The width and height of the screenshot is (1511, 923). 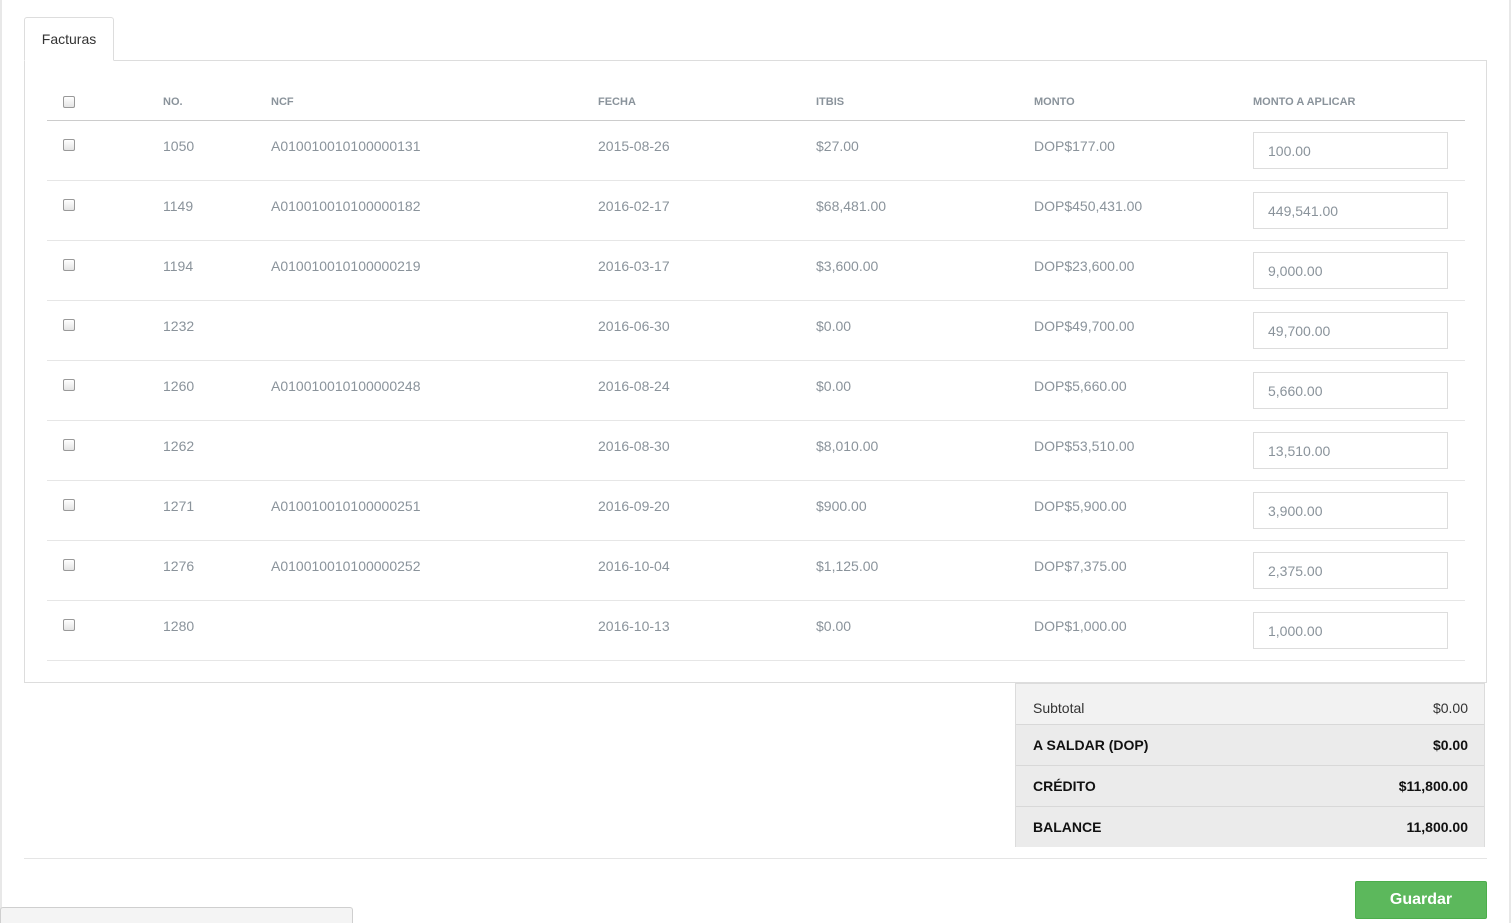 I want to click on amount-to-apply-input: 449,541.00, so click(x=1350, y=210).